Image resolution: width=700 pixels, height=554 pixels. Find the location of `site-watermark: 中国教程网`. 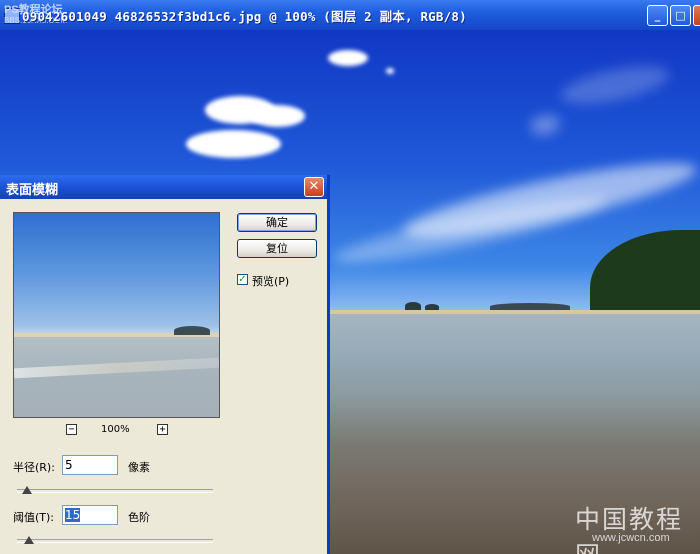

site-watermark: 中国教程网 is located at coordinates (629, 529).